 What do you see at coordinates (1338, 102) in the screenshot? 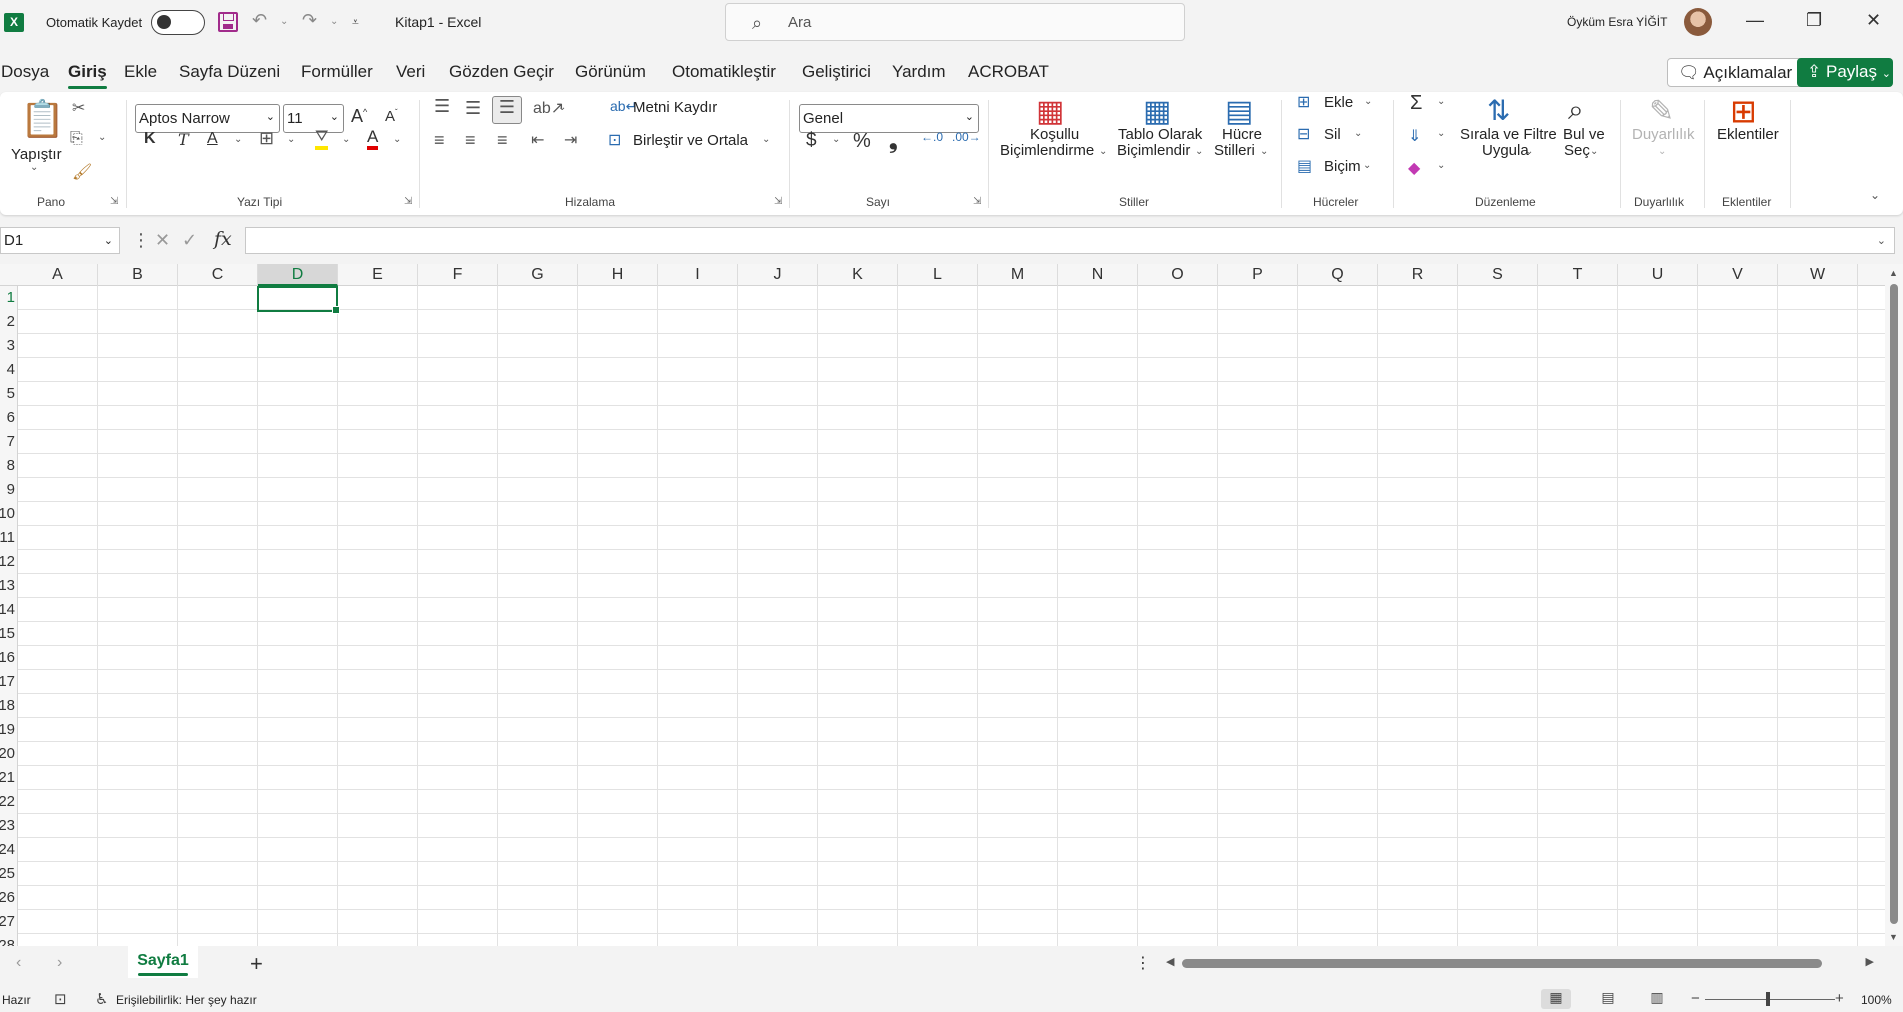
I see `insert-cells-label: Ekle` at bounding box center [1338, 102].